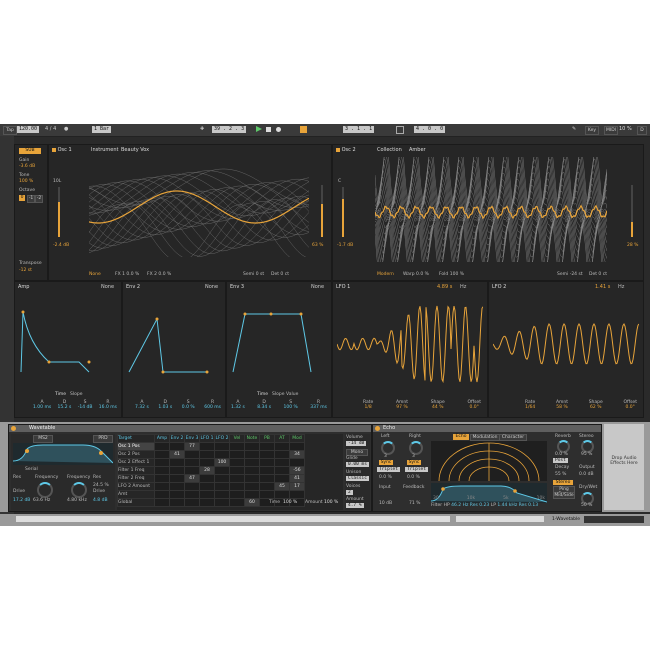 The width and height of the screenshot is (650, 650). What do you see at coordinates (530, 407) in the screenshot?
I see `param-value: 1/64` at bounding box center [530, 407].